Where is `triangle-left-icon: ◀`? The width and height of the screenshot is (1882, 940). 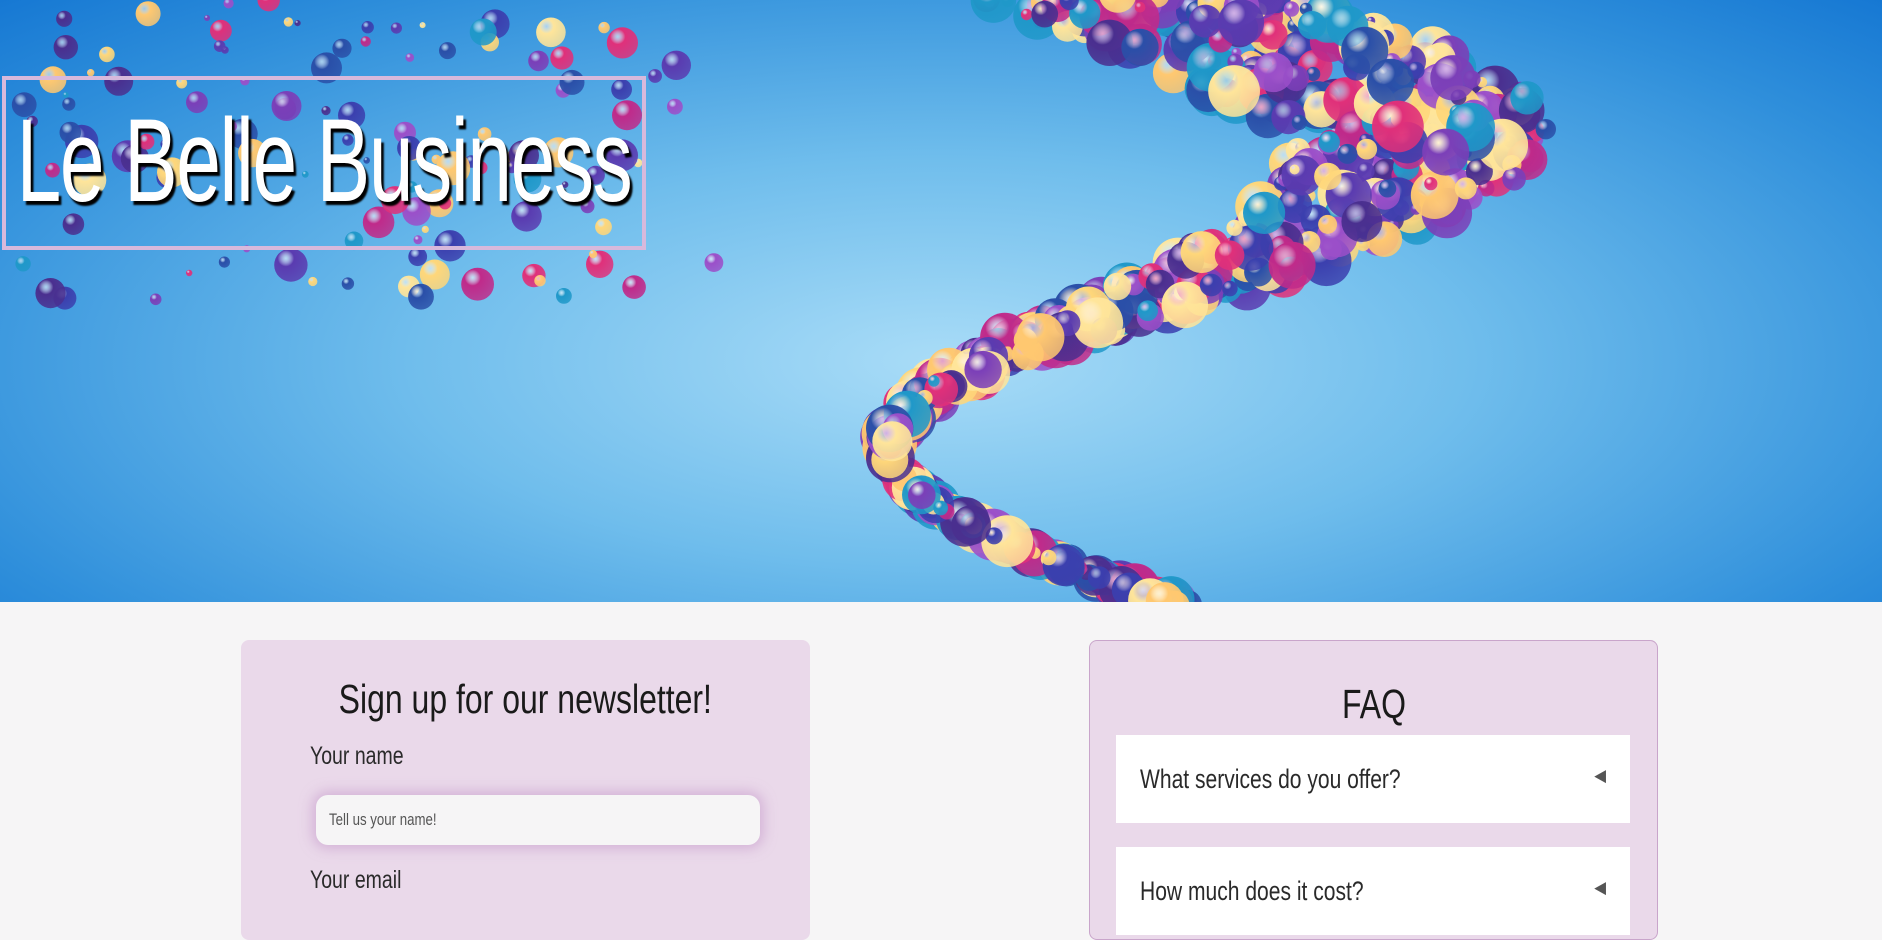 triangle-left-icon: ◀ is located at coordinates (1600, 775).